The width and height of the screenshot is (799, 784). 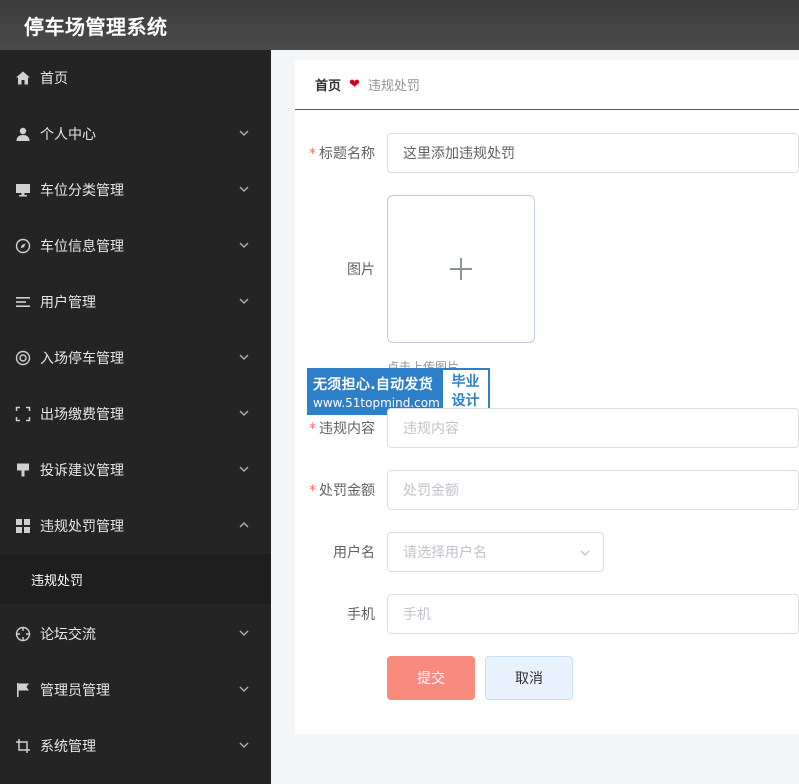 I want to click on username-label: 用户名, so click(x=354, y=553).